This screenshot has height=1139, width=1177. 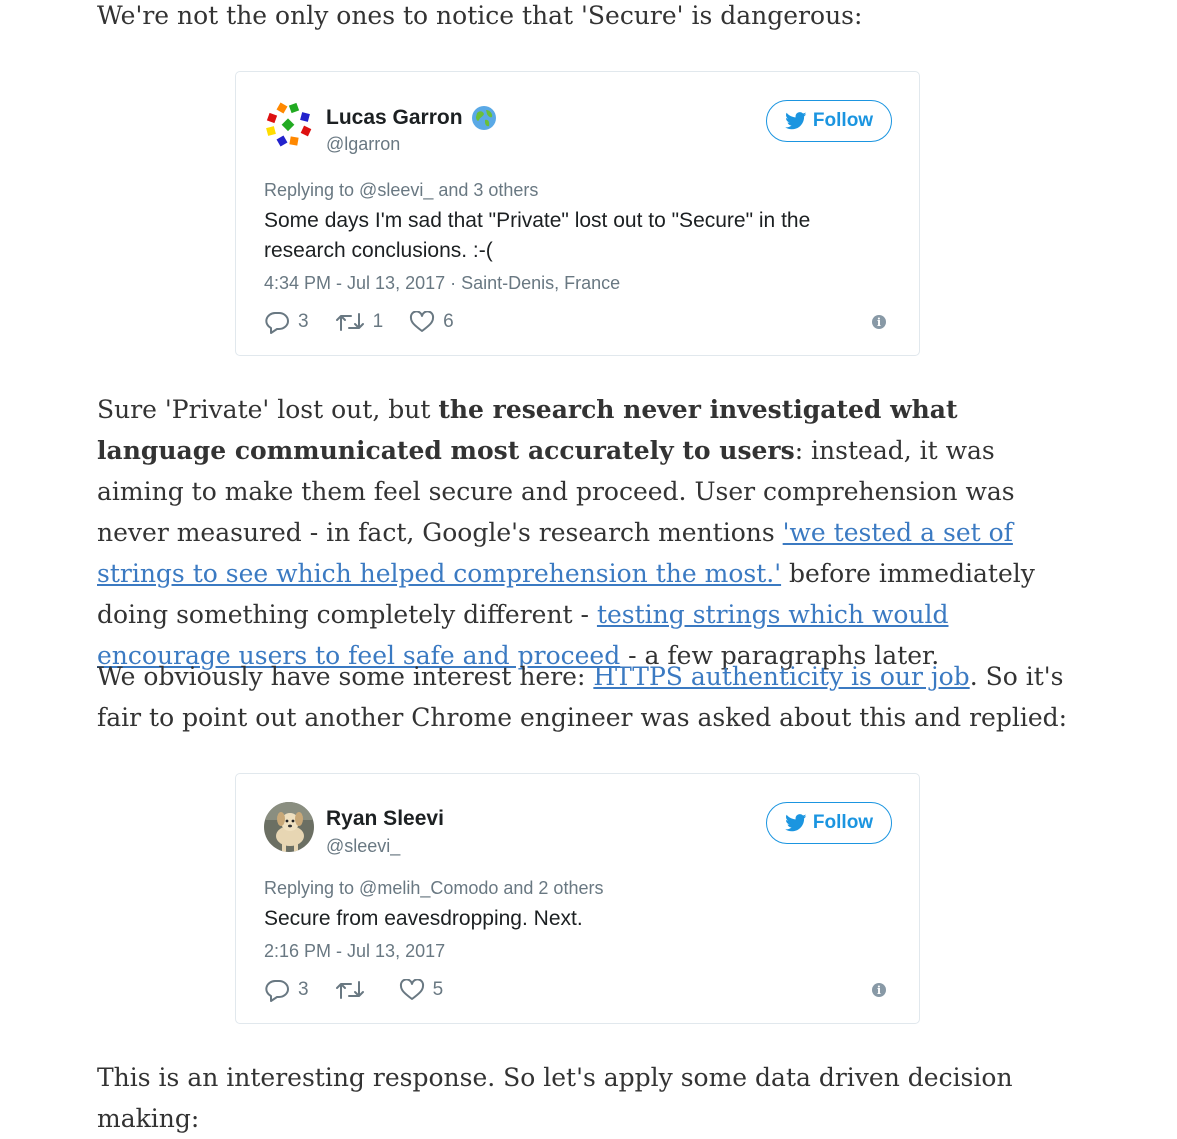 What do you see at coordinates (448, 321) in the screenshot?
I see `like-count: 6` at bounding box center [448, 321].